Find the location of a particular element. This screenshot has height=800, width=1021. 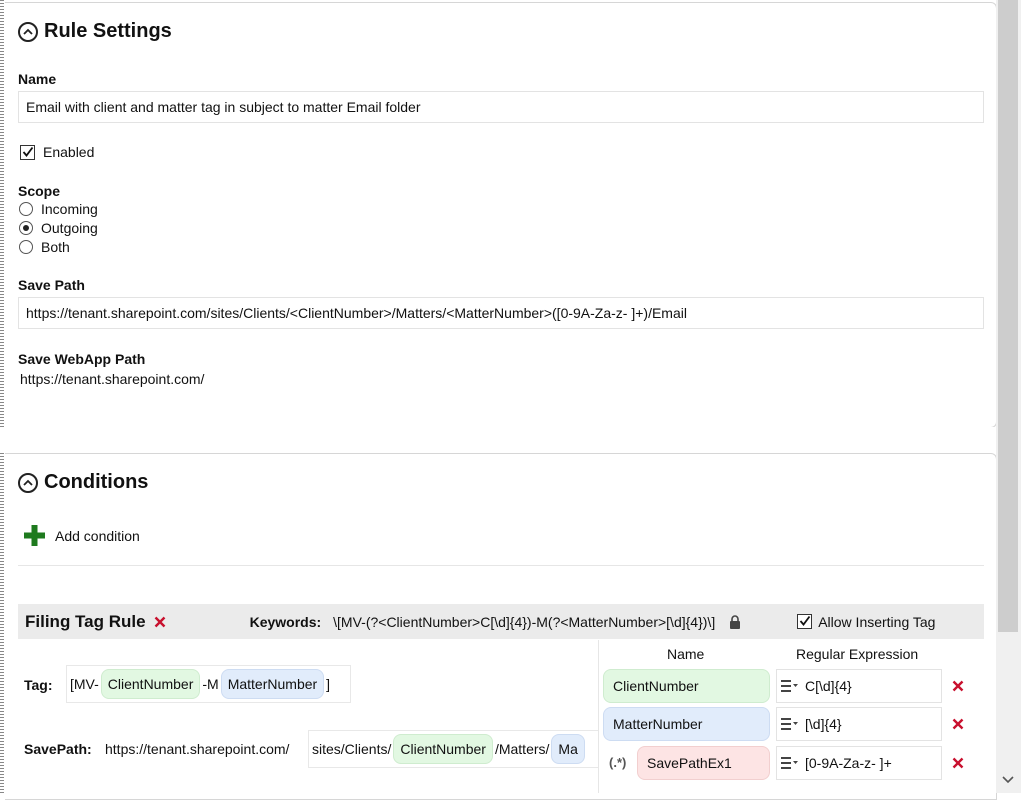

param-regex: [0-9A-Za-z- ]+ is located at coordinates (848, 763).